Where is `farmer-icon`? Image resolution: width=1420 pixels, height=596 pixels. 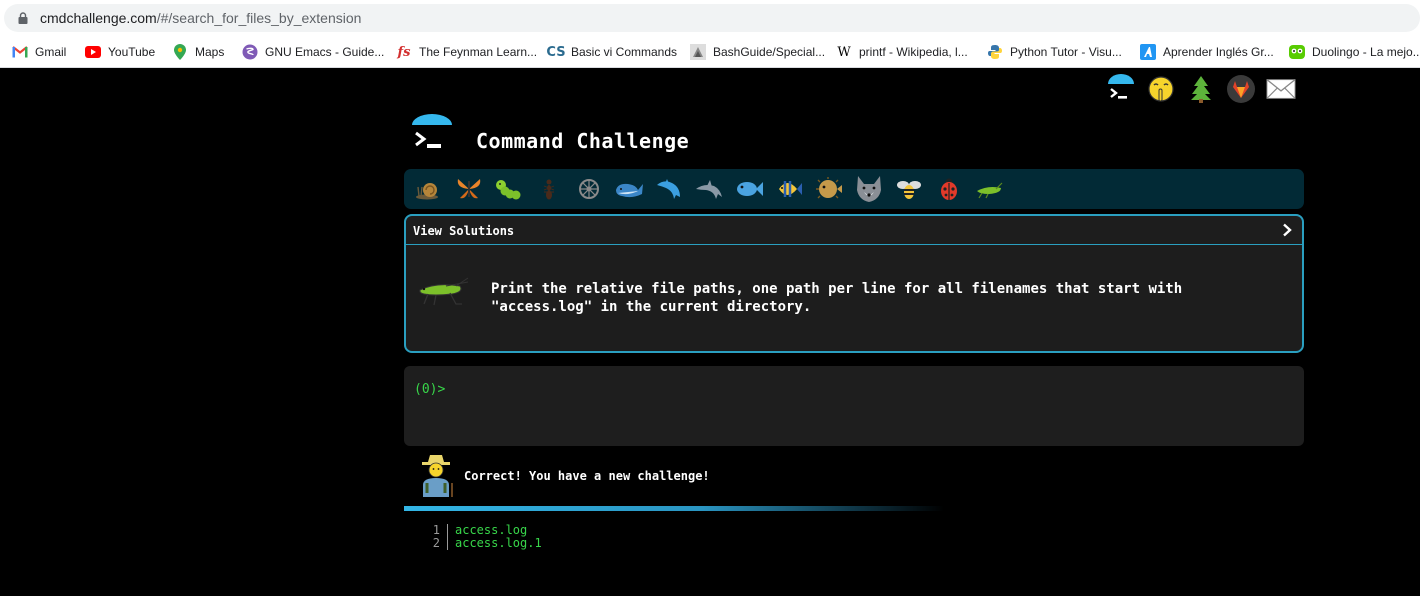
farmer-icon is located at coordinates (437, 476).